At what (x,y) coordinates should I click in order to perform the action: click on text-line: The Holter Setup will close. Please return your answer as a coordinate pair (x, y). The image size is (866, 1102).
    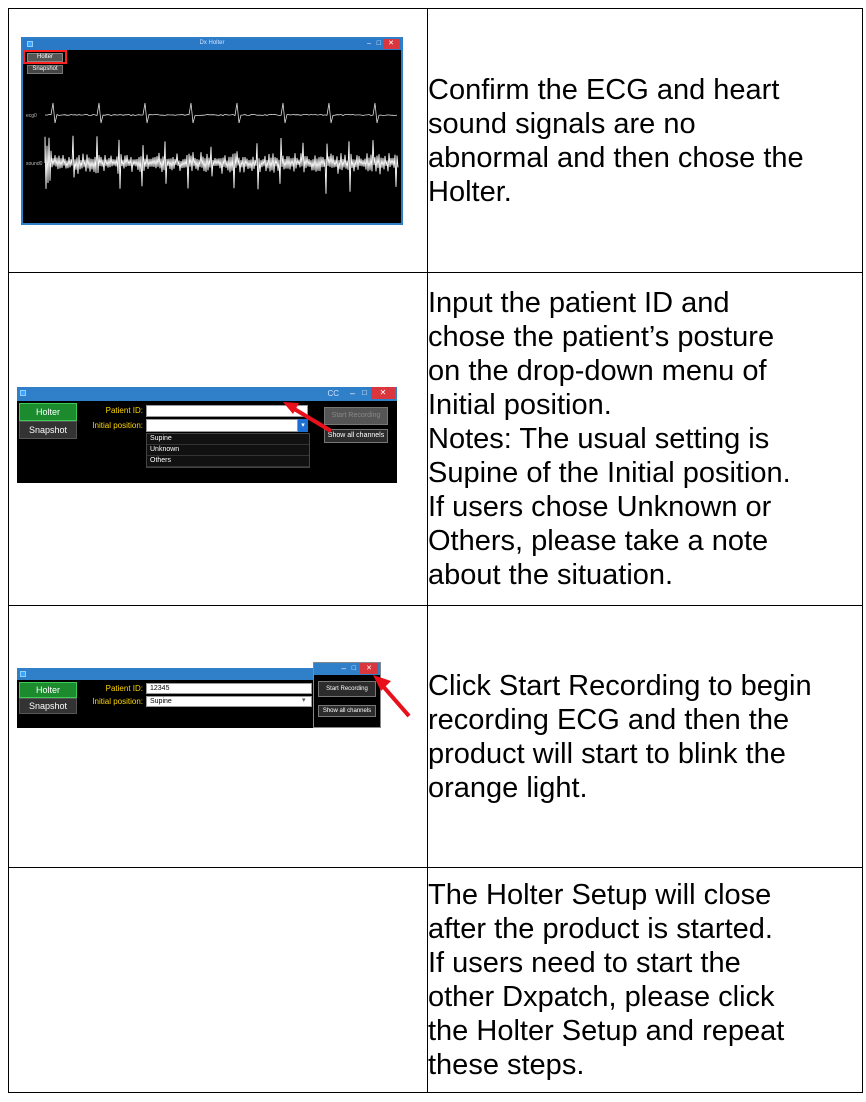
    Looking at the image, I should click on (600, 895).